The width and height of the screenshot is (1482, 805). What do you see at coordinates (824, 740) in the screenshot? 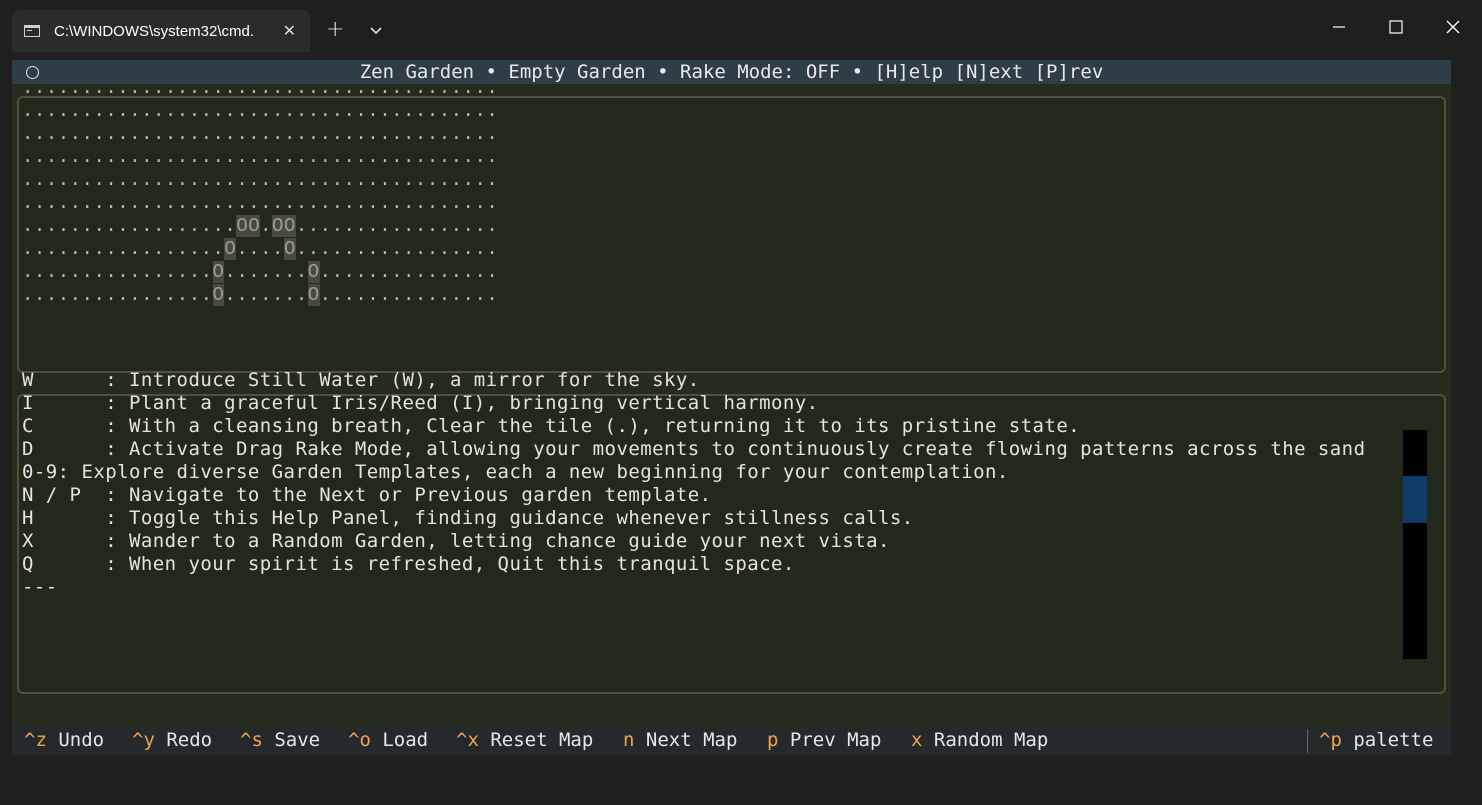
I see `footer-prev-map-button: p Prev Map` at bounding box center [824, 740].